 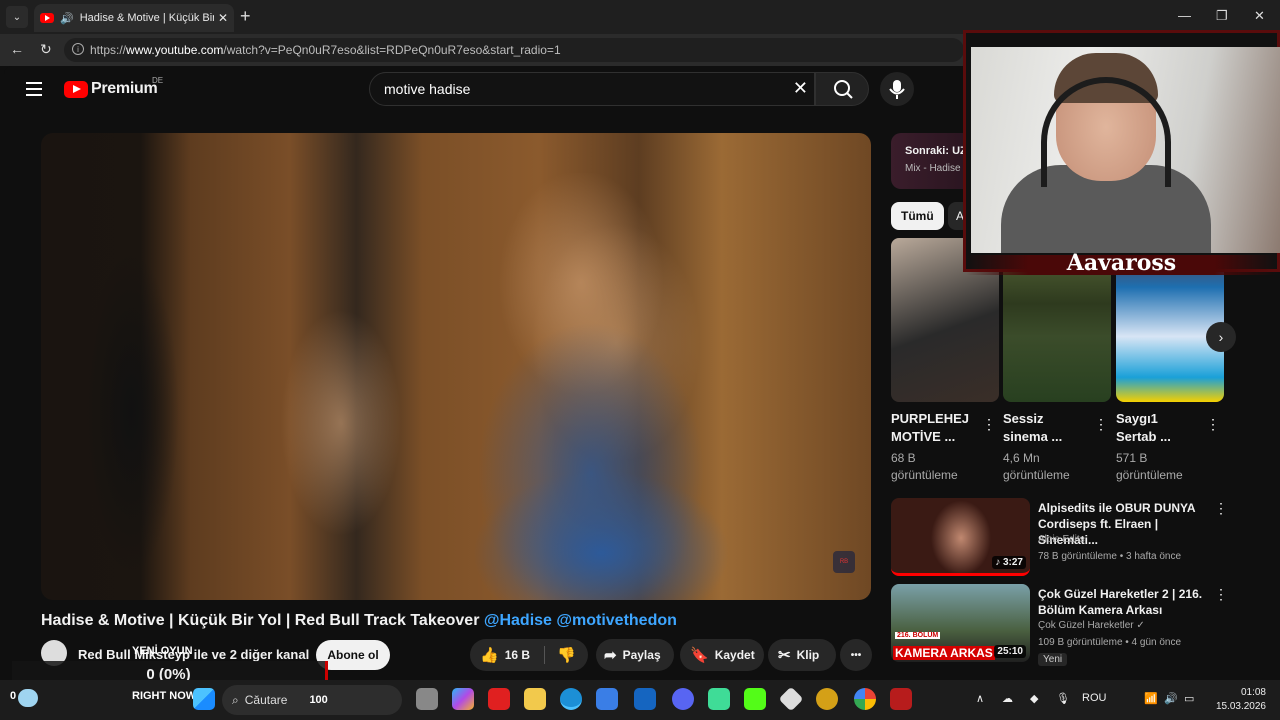 I want to click on voice-search-button, so click(x=897, y=89).